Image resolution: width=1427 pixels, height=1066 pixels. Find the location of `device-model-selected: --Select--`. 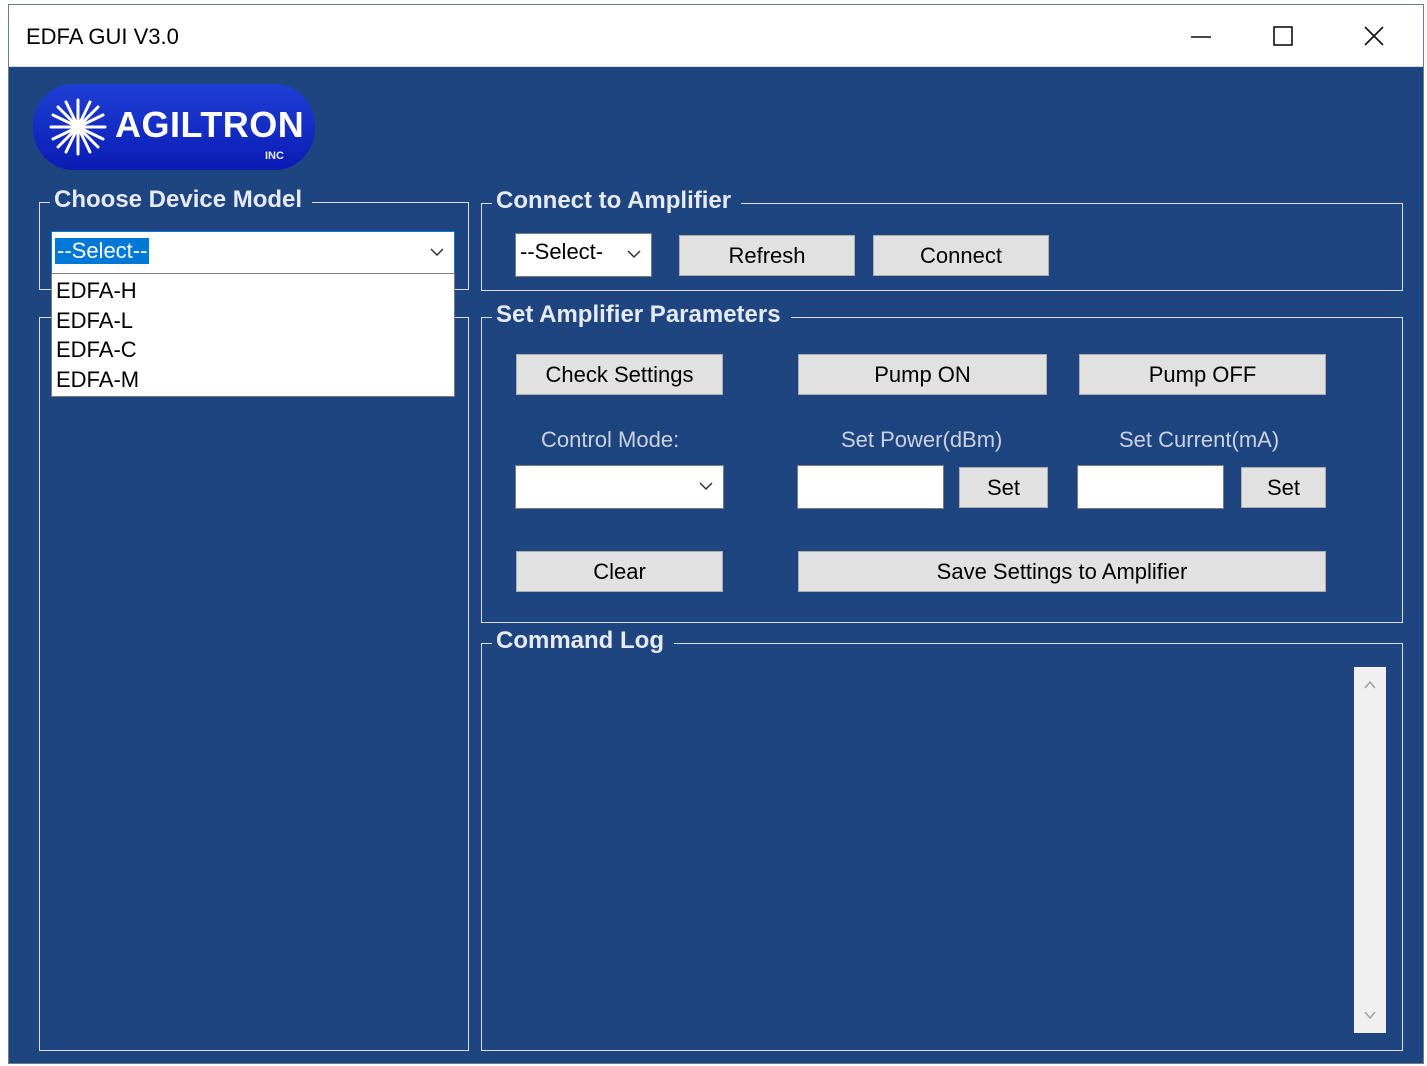

device-model-selected: --Select-- is located at coordinates (102, 251).